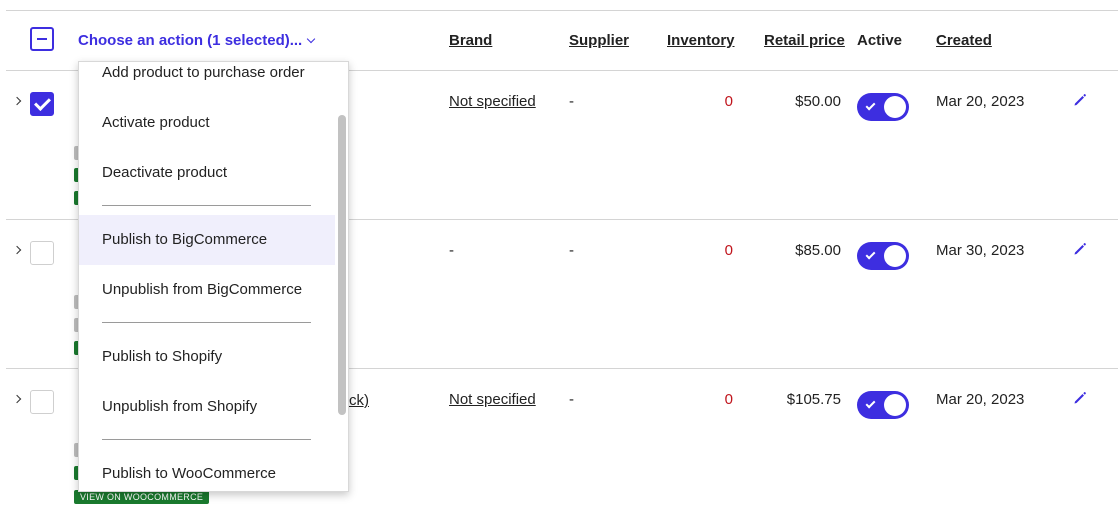 The height and width of the screenshot is (517, 1118). What do you see at coordinates (562, 10) in the screenshot?
I see `table-top-border` at bounding box center [562, 10].